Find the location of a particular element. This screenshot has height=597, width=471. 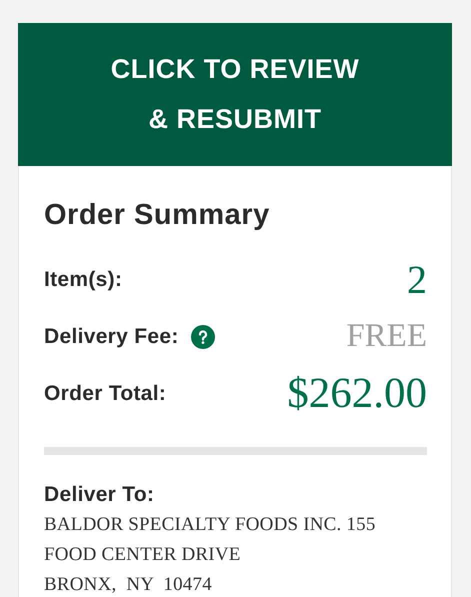

deliver-to-label: Deliver To: is located at coordinates (100, 495).